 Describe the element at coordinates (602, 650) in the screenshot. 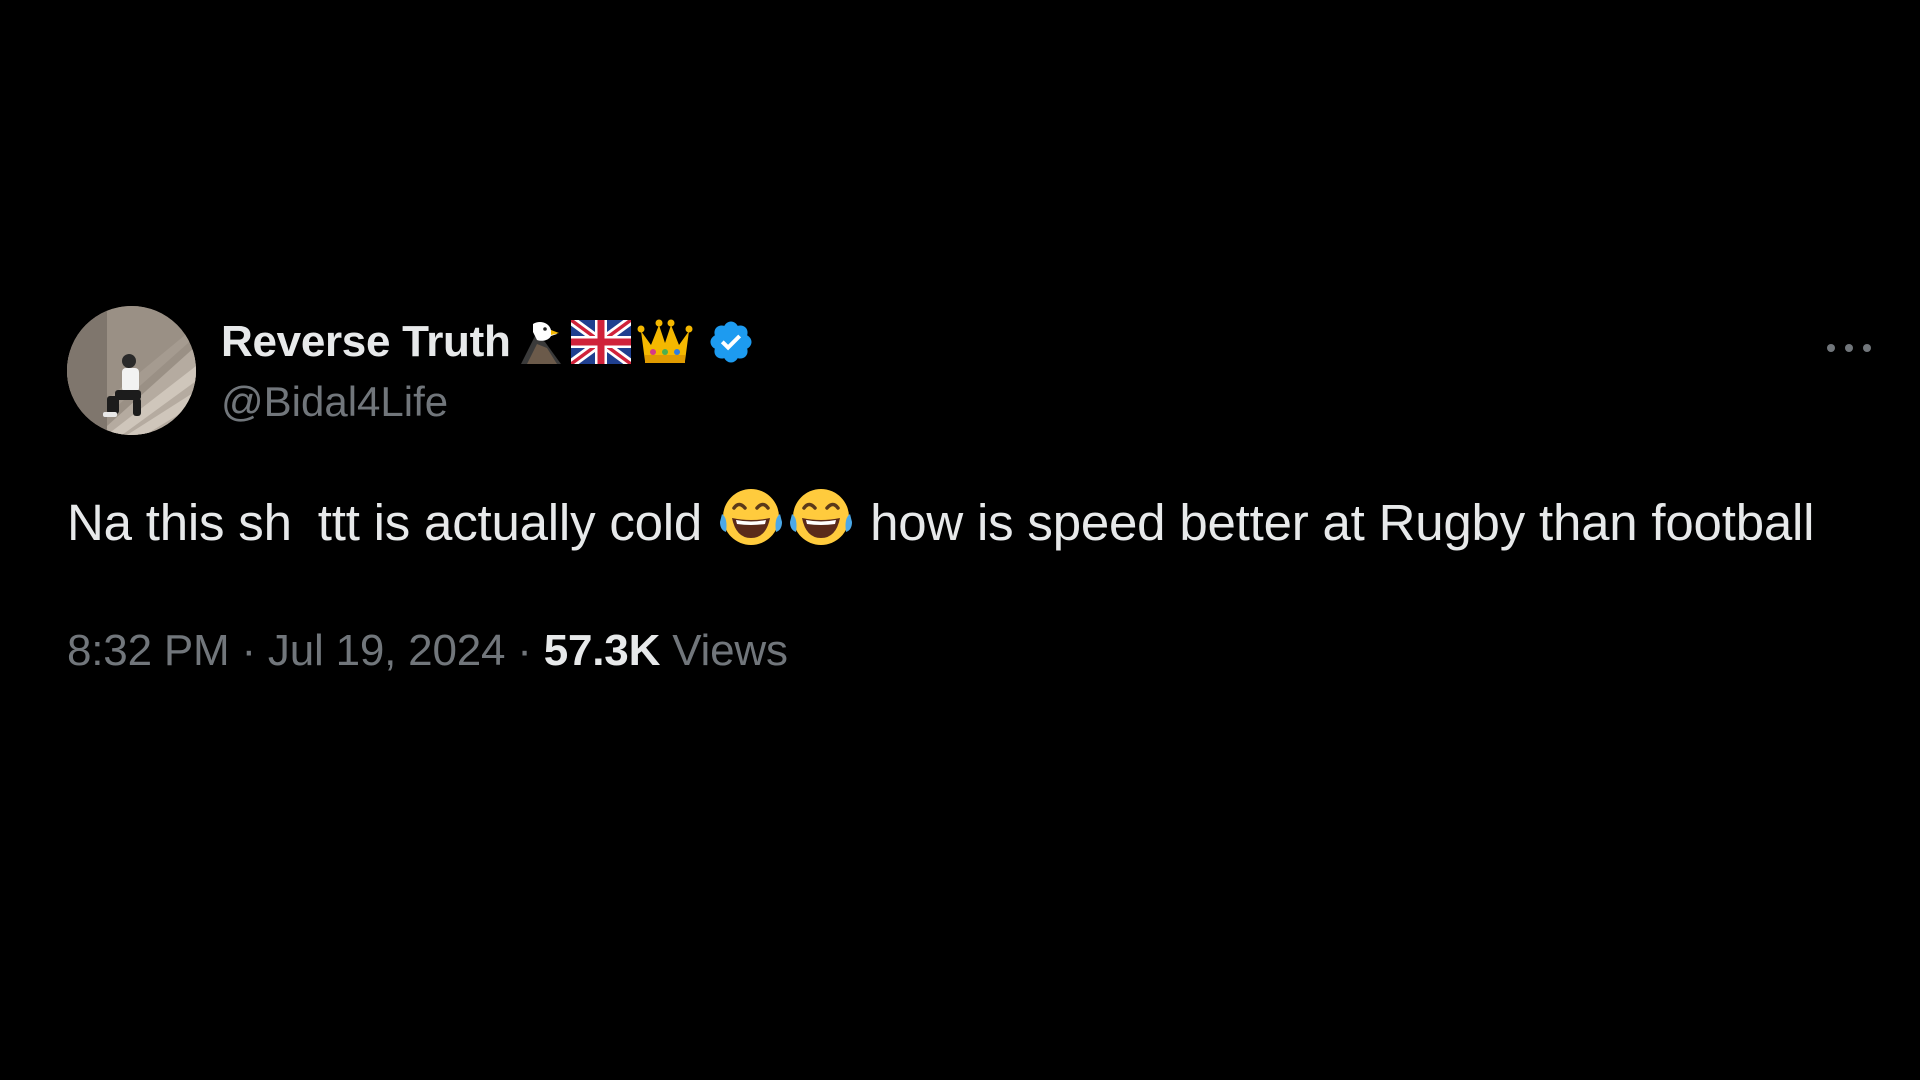

I see `views-count: 57.3K` at that location.